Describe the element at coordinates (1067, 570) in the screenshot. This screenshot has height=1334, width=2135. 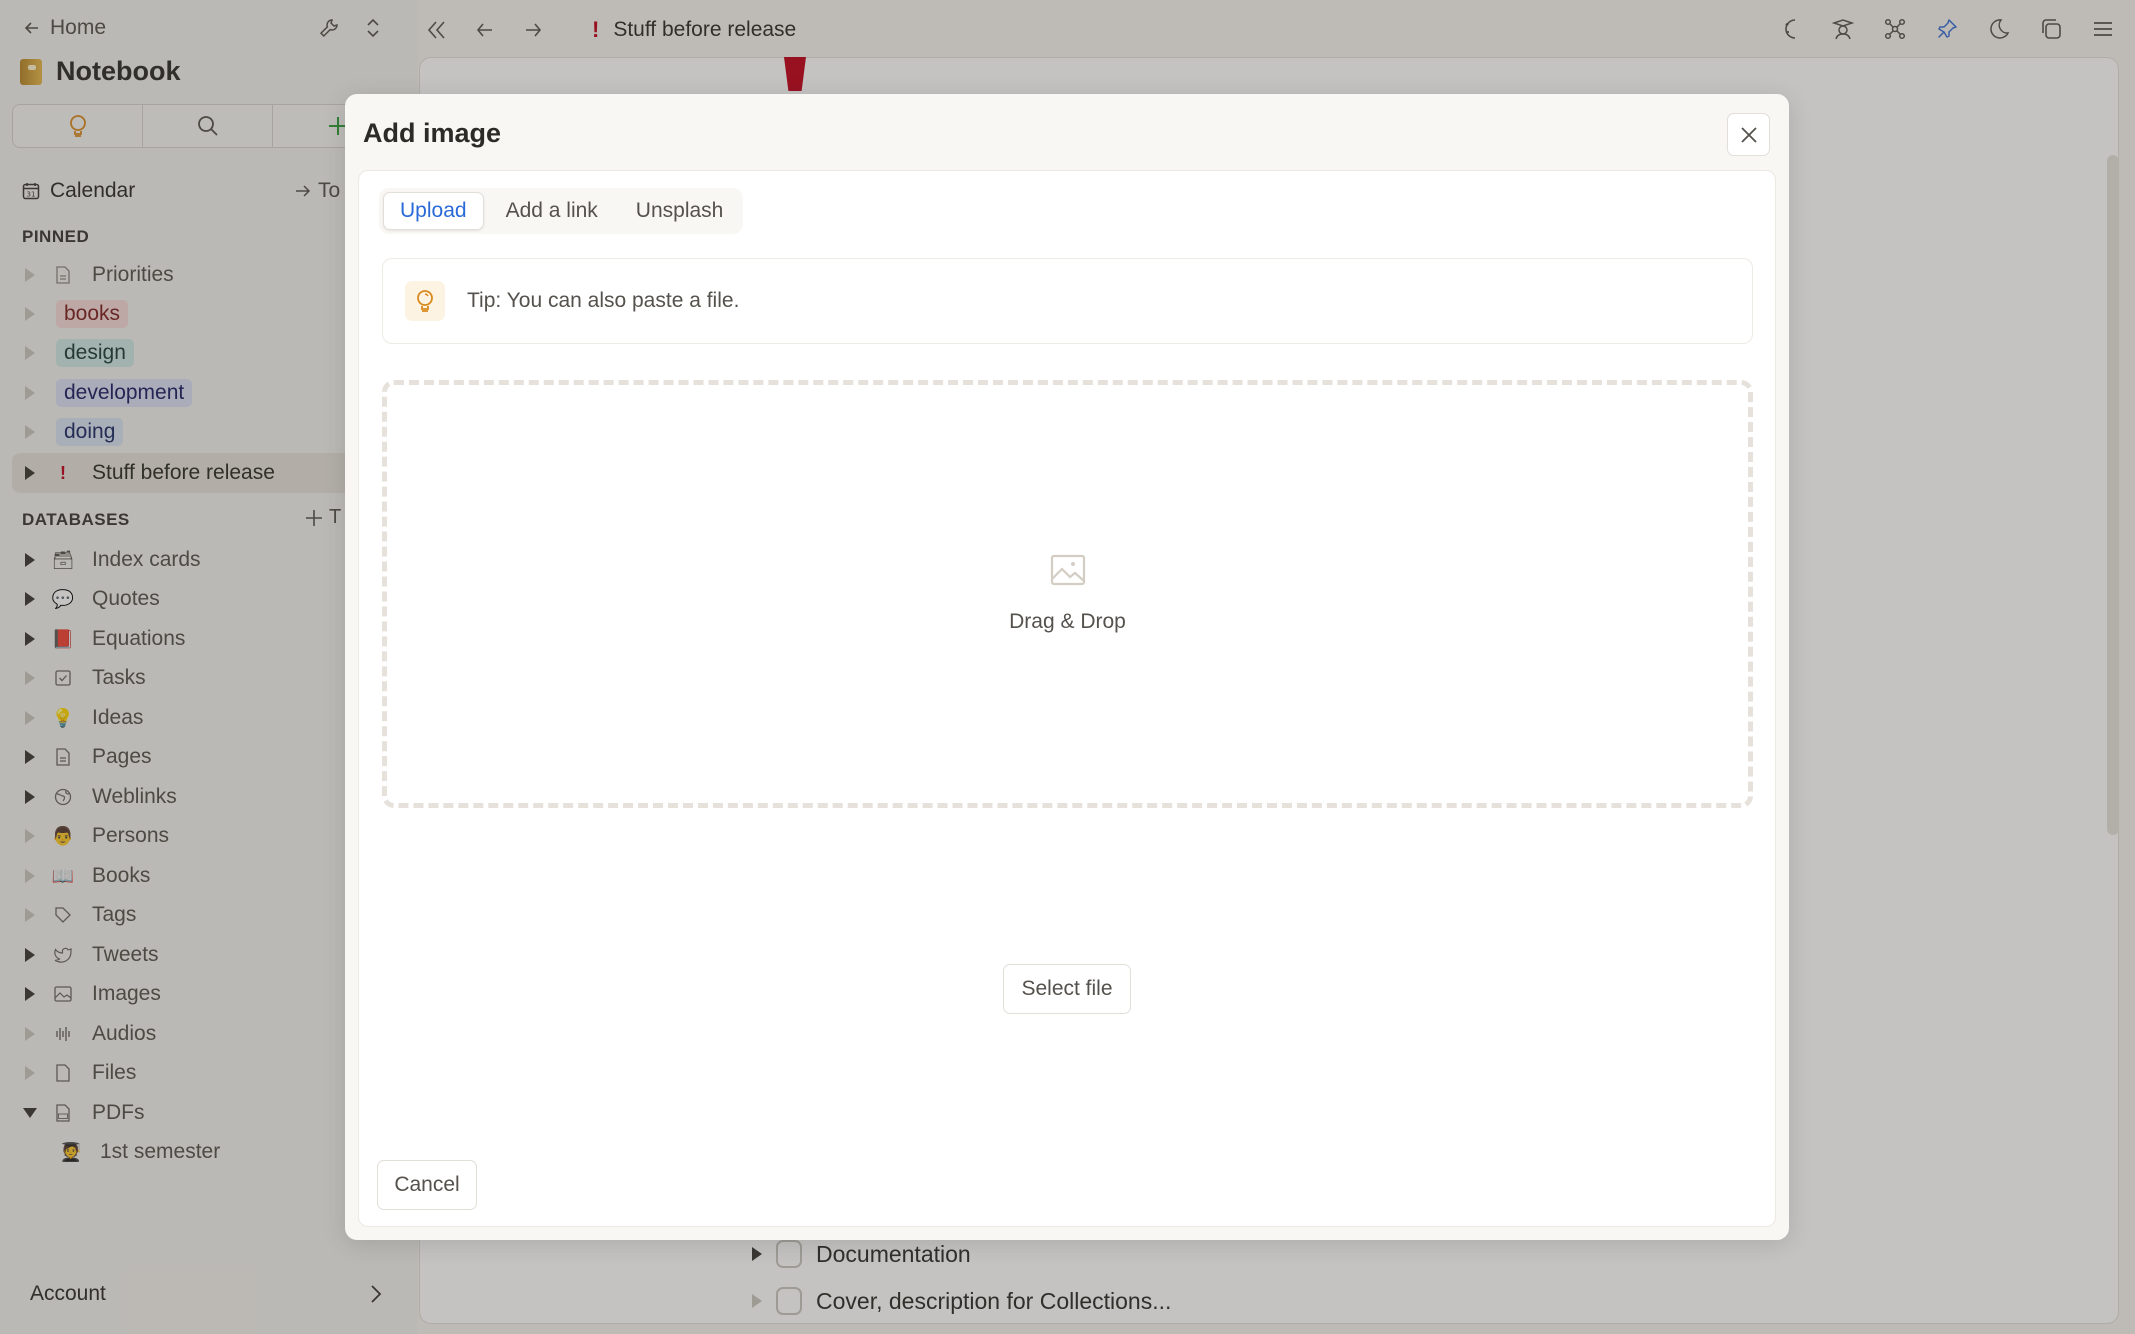
I see `image-placeholder-icon` at that location.